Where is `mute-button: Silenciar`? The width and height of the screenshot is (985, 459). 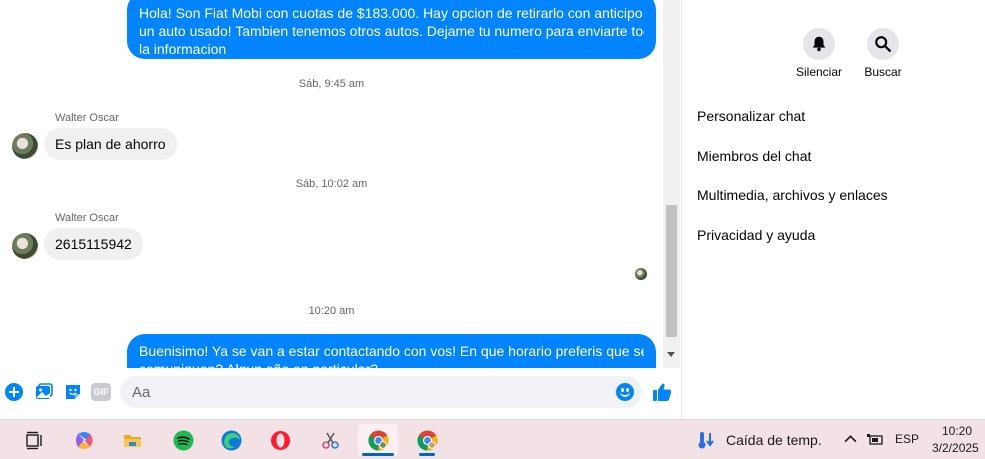 mute-button: Silenciar is located at coordinates (819, 53).